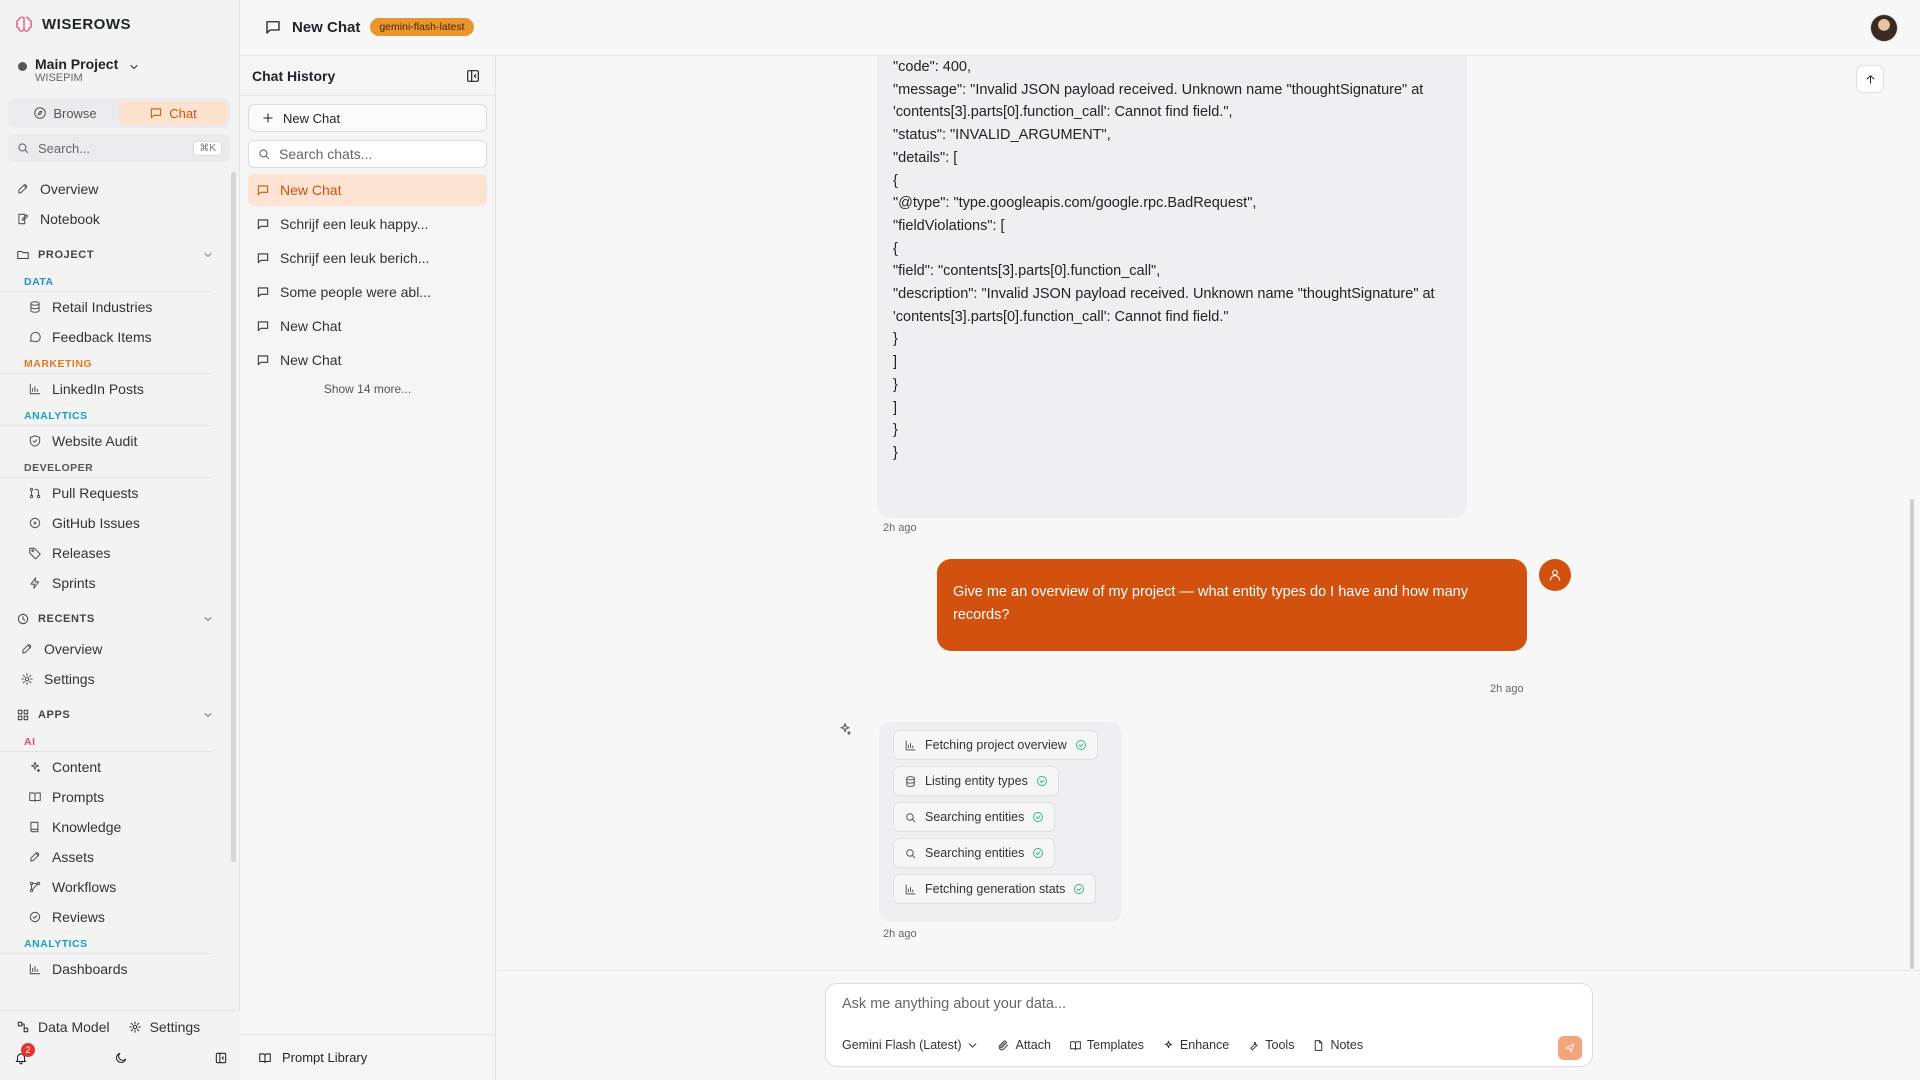 This screenshot has height=1080, width=1920. Describe the element at coordinates (1195, 1045) in the screenshot. I see `enhance-button: Enhance` at that location.